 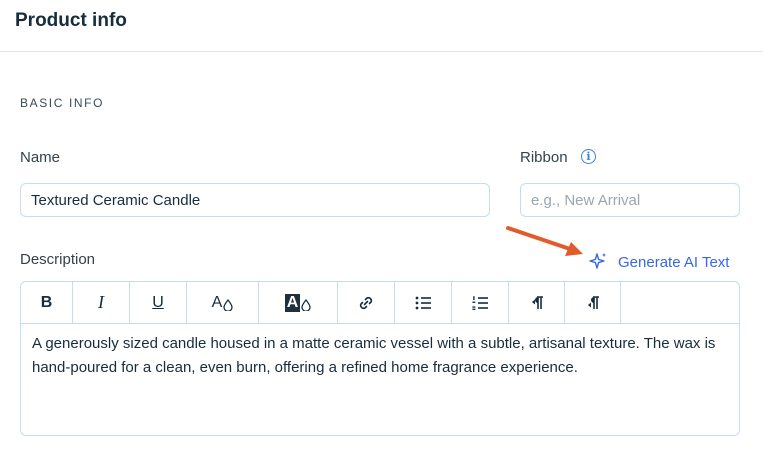 What do you see at coordinates (630, 200) in the screenshot?
I see `ribbon-input` at bounding box center [630, 200].